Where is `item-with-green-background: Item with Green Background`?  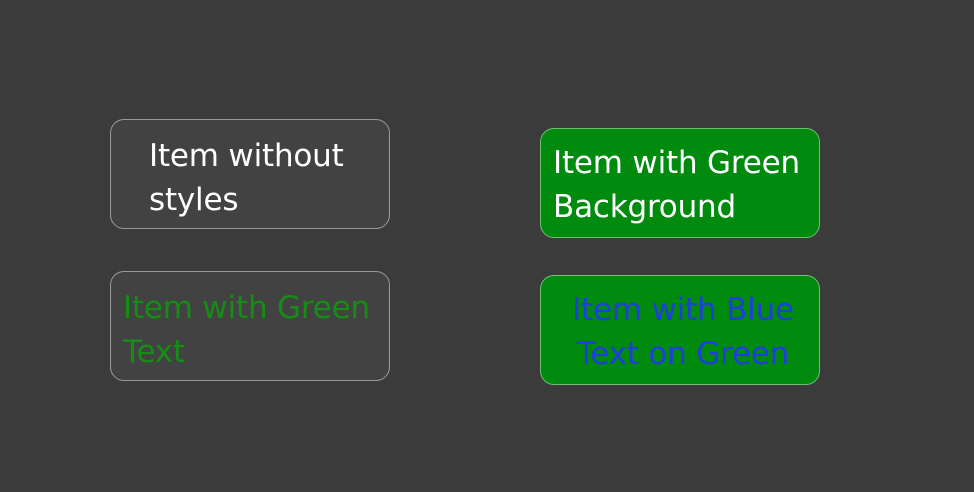 item-with-green-background: Item with Green Background is located at coordinates (680, 183).